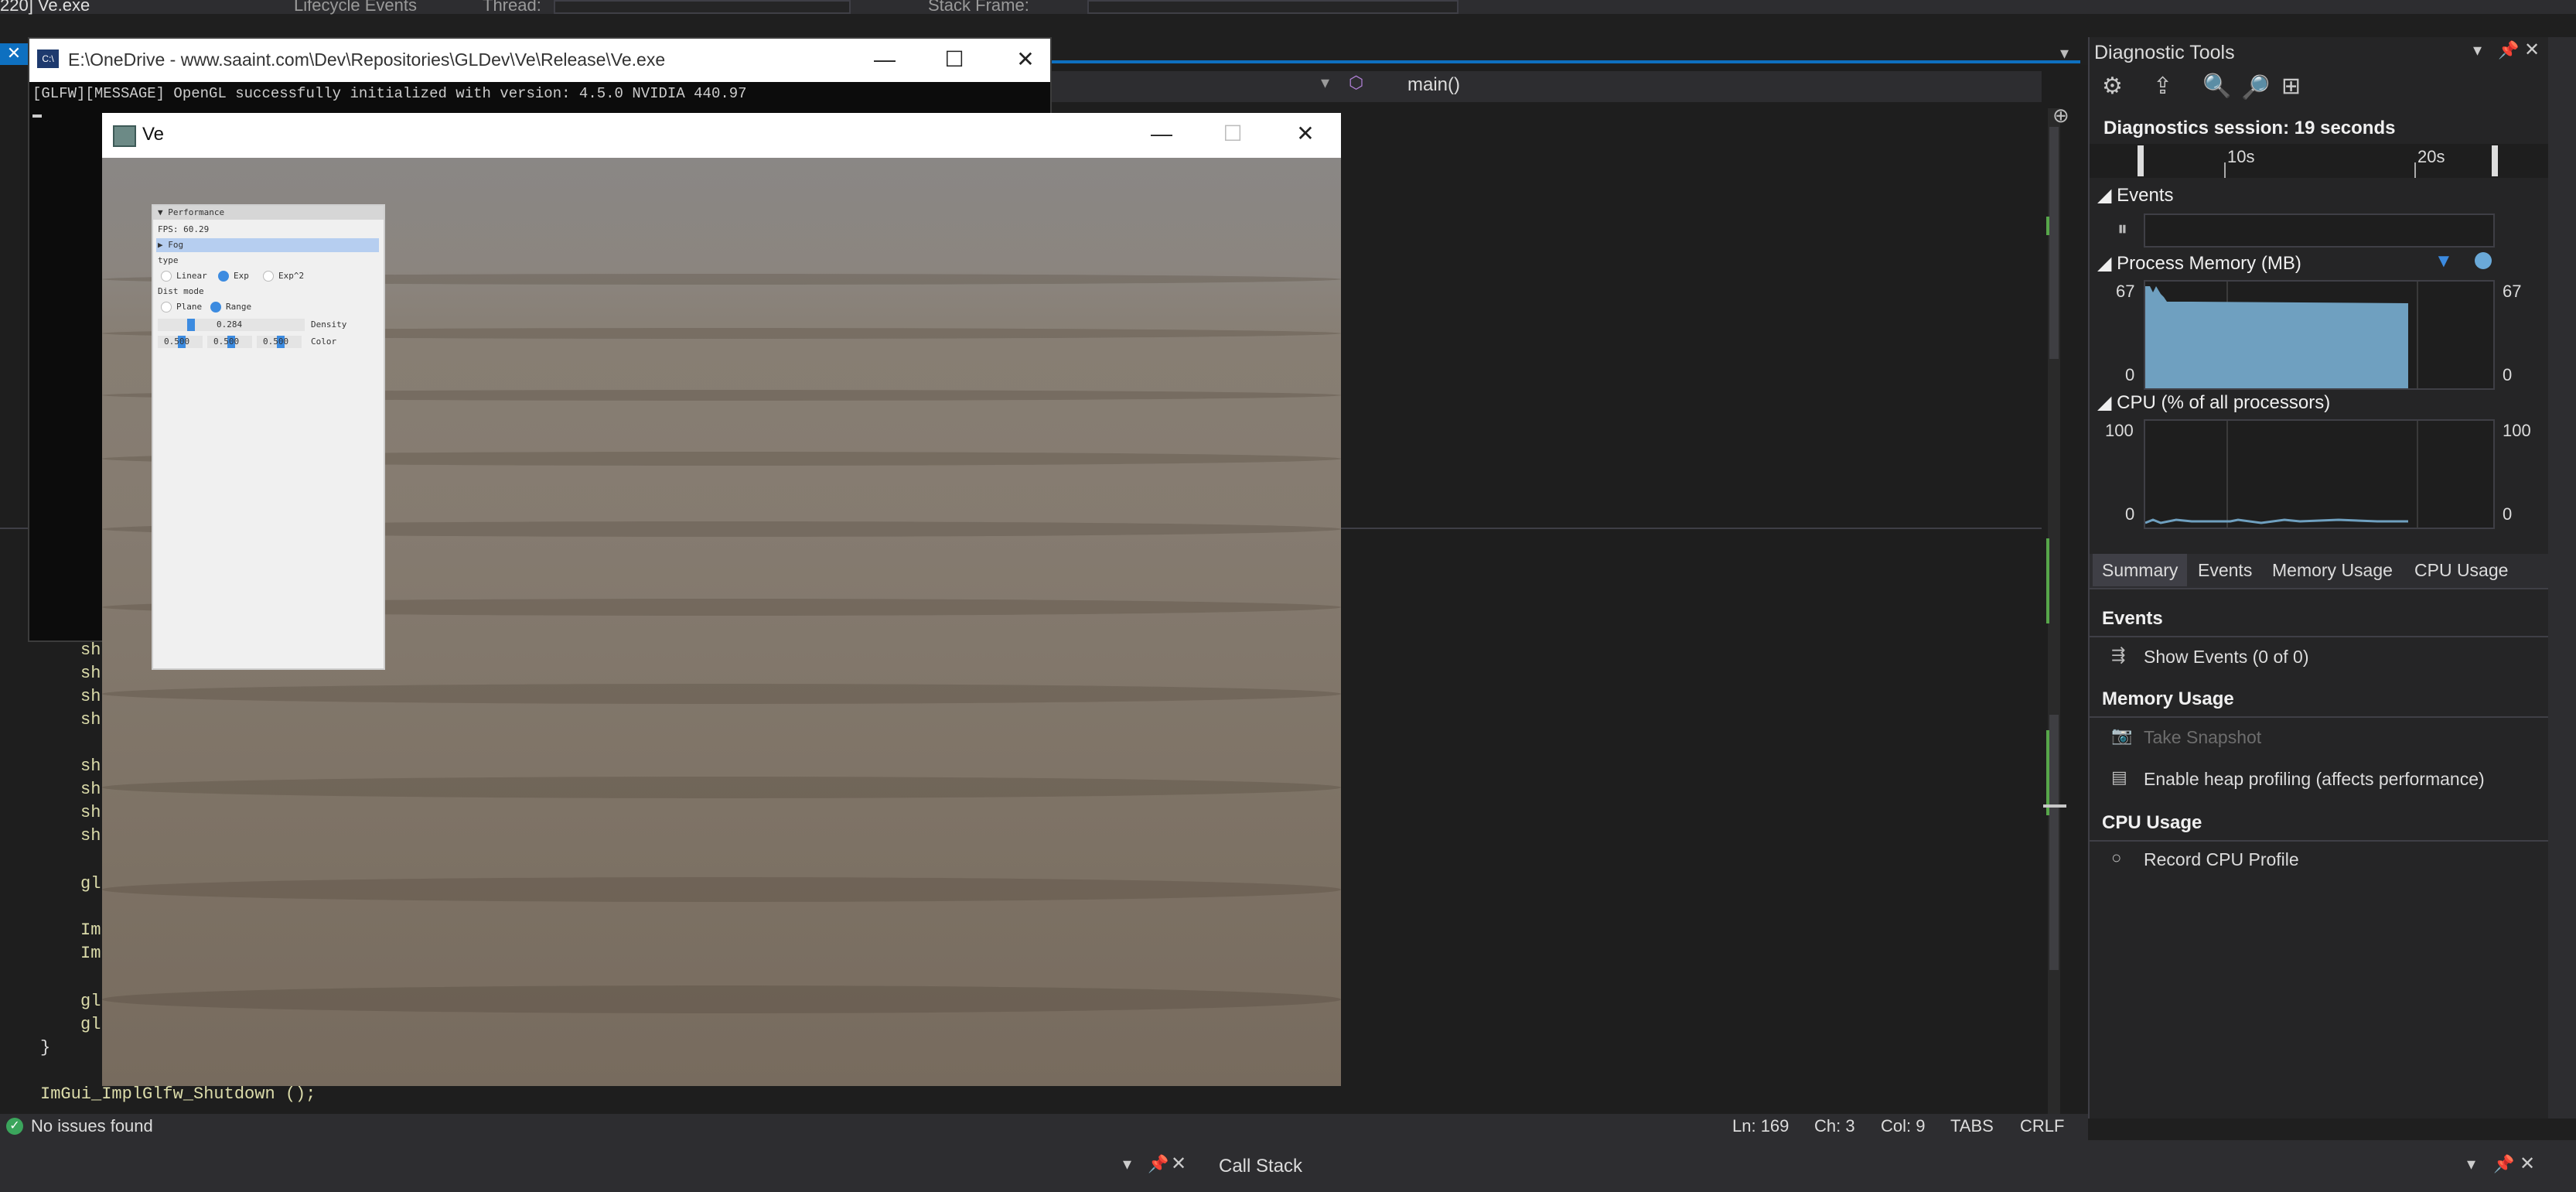 This screenshot has width=2576, height=1192. I want to click on tab-events: Events, so click(2225, 570).